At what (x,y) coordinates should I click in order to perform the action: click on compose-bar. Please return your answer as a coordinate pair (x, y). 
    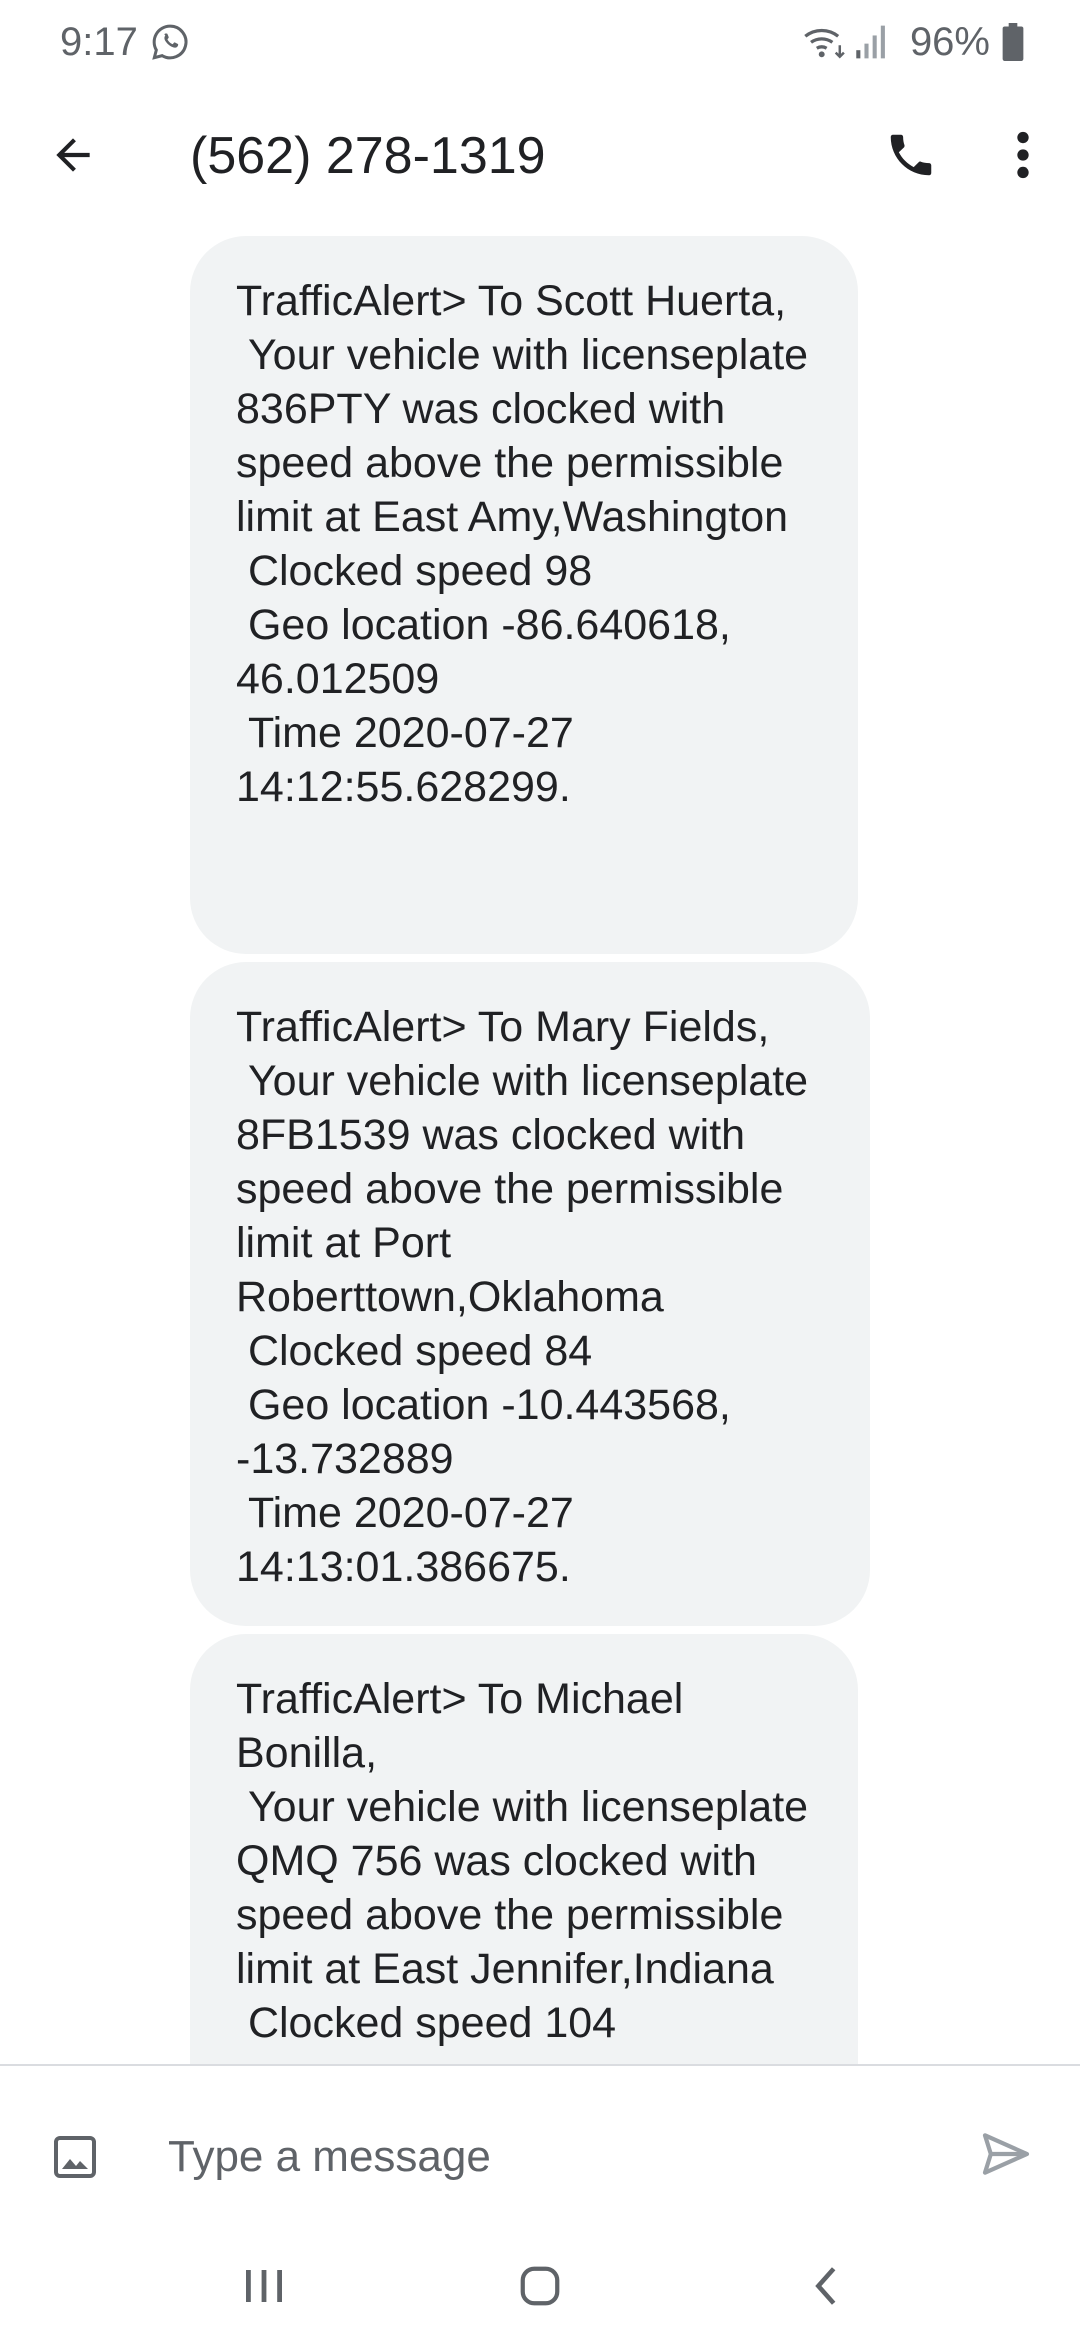
    Looking at the image, I should click on (540, 2151).